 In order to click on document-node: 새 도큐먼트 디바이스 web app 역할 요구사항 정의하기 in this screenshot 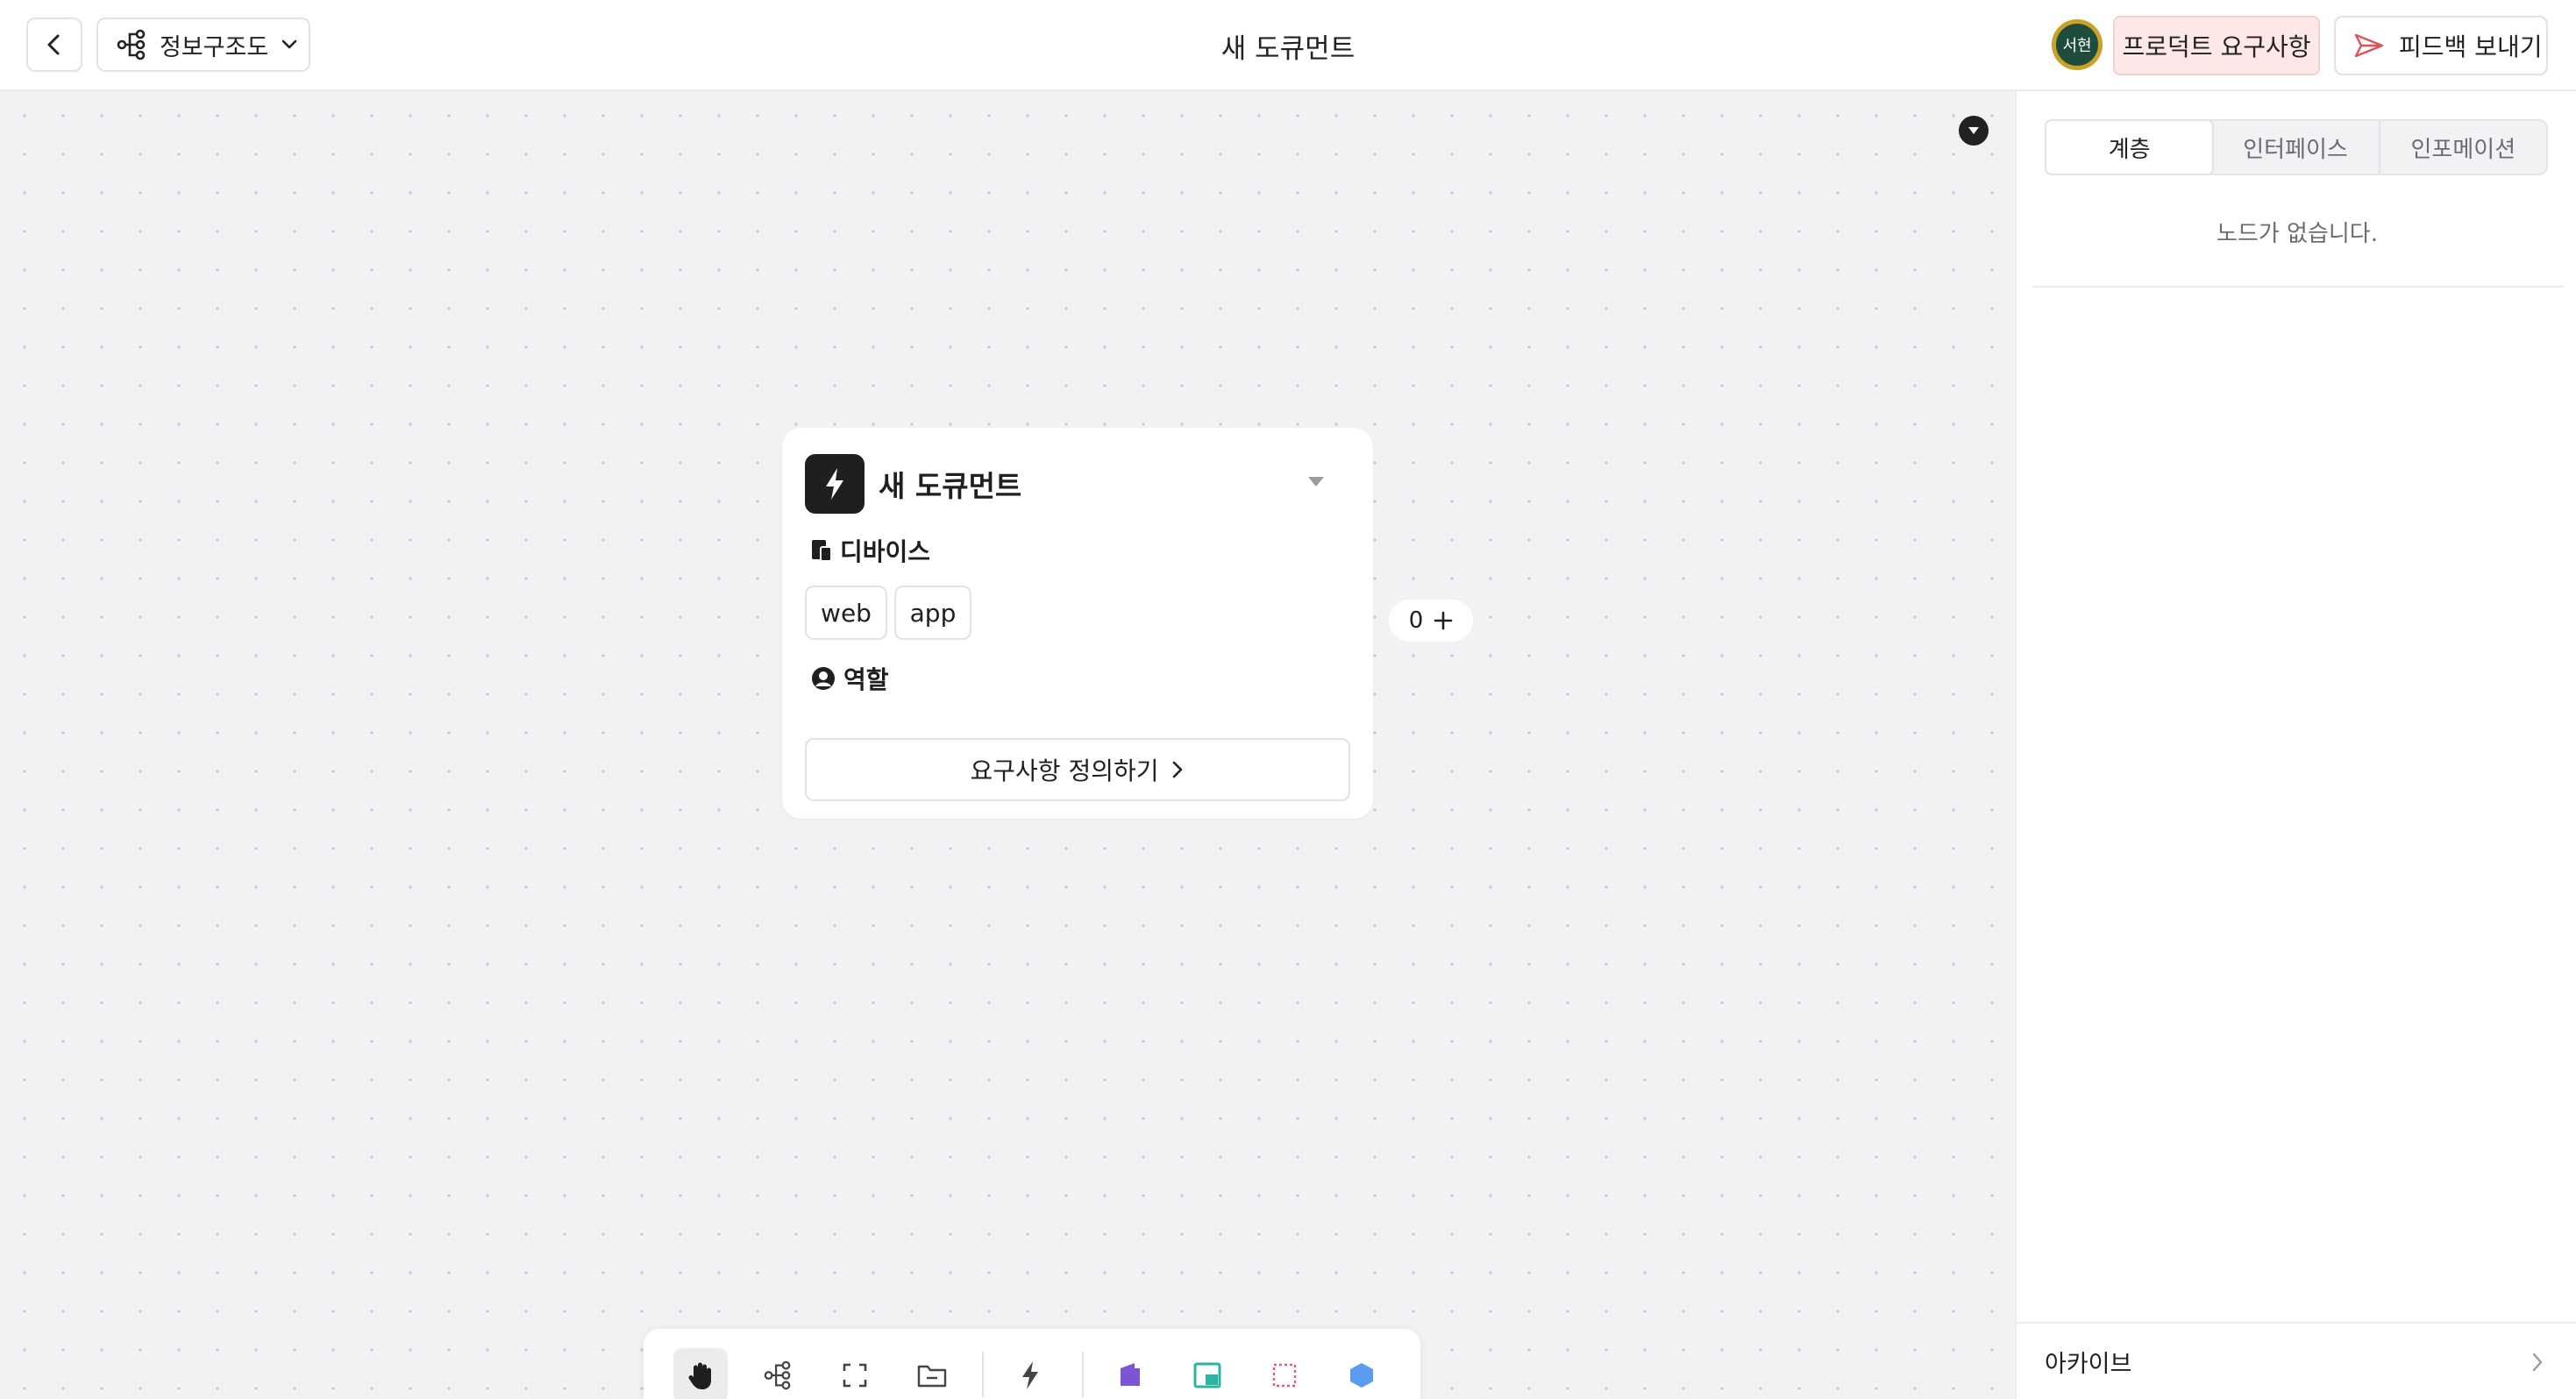, I will do `click(1077, 623)`.